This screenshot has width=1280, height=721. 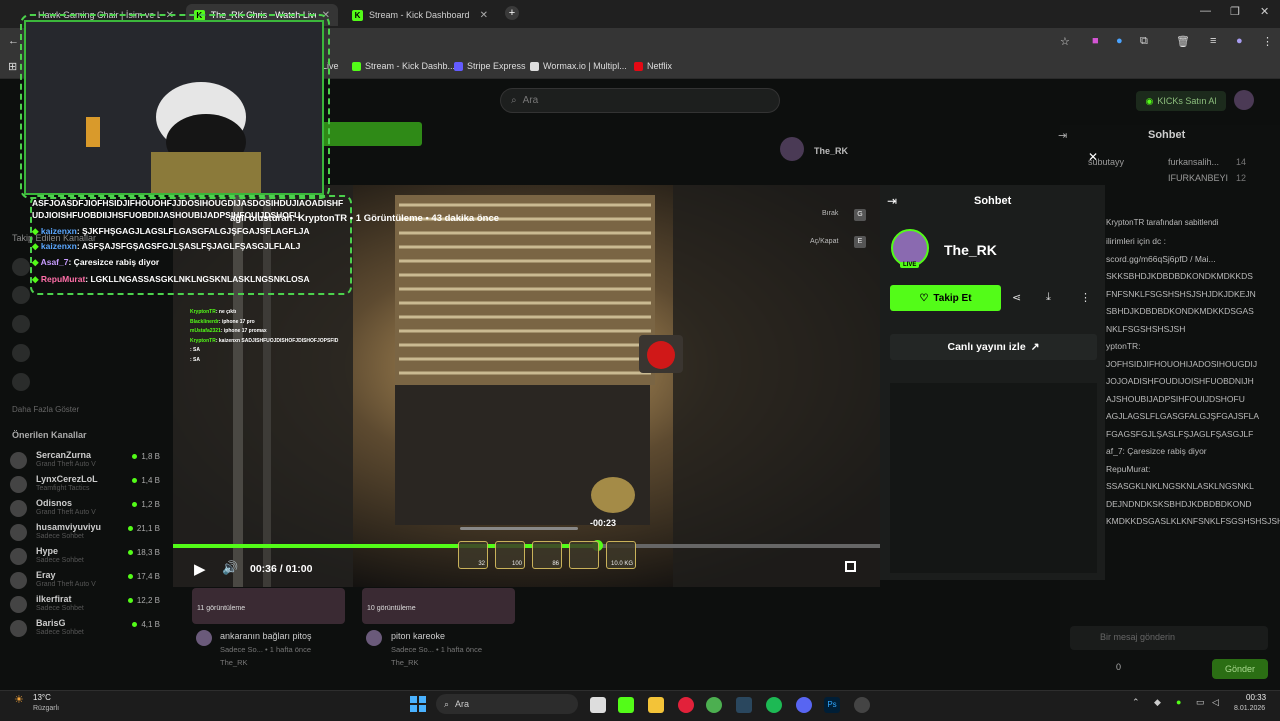 What do you see at coordinates (1181, 293) in the screenshot?
I see `chat-message: FNFSNKLFSGSHSHSJSHJDKJDKEJN` at bounding box center [1181, 293].